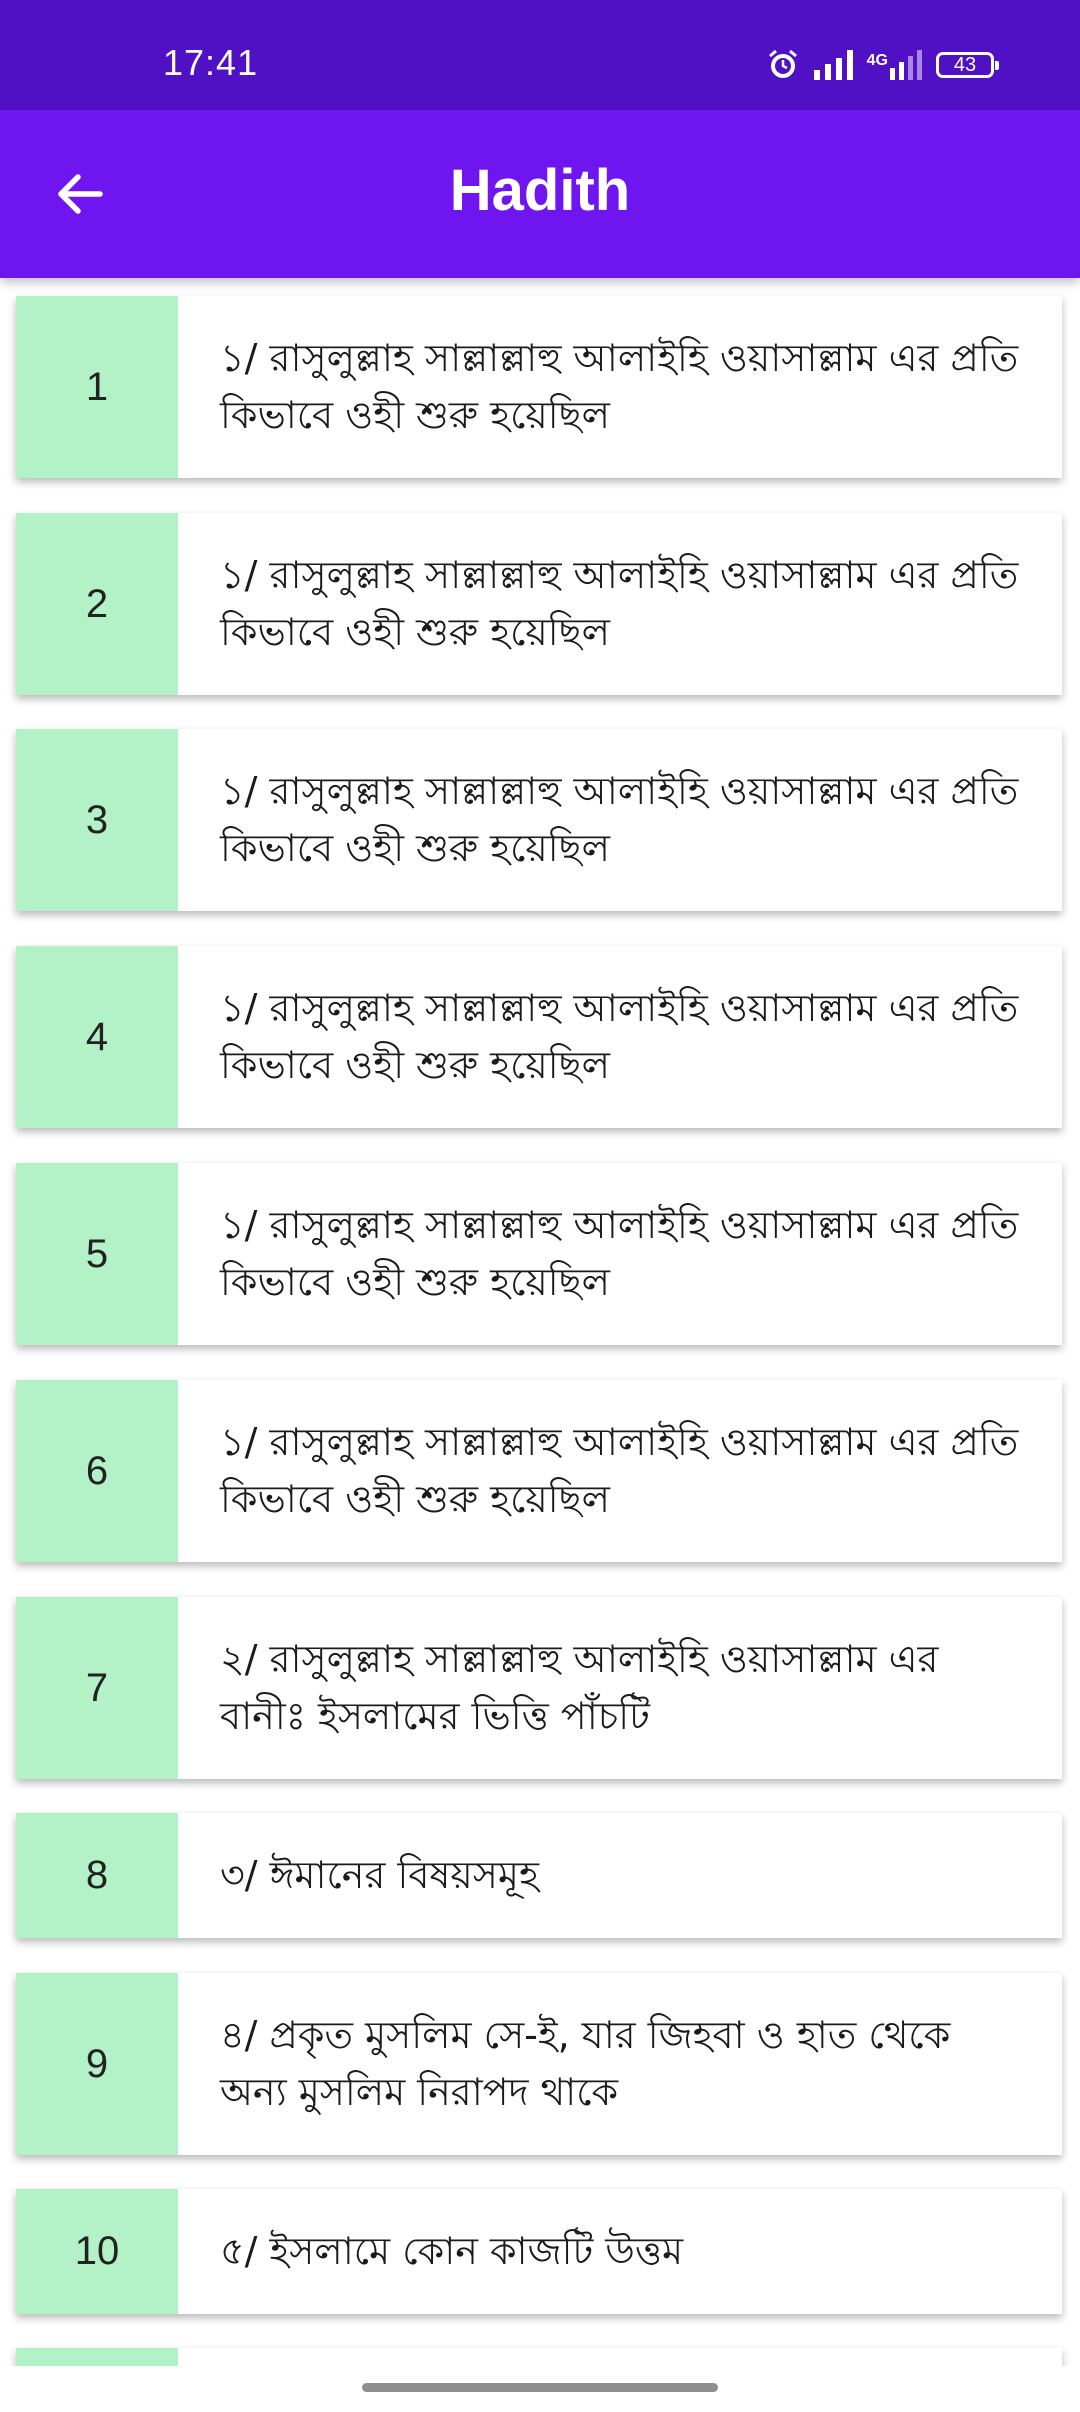  Describe the element at coordinates (620, 2357) in the screenshot. I see `hadith-title` at that location.